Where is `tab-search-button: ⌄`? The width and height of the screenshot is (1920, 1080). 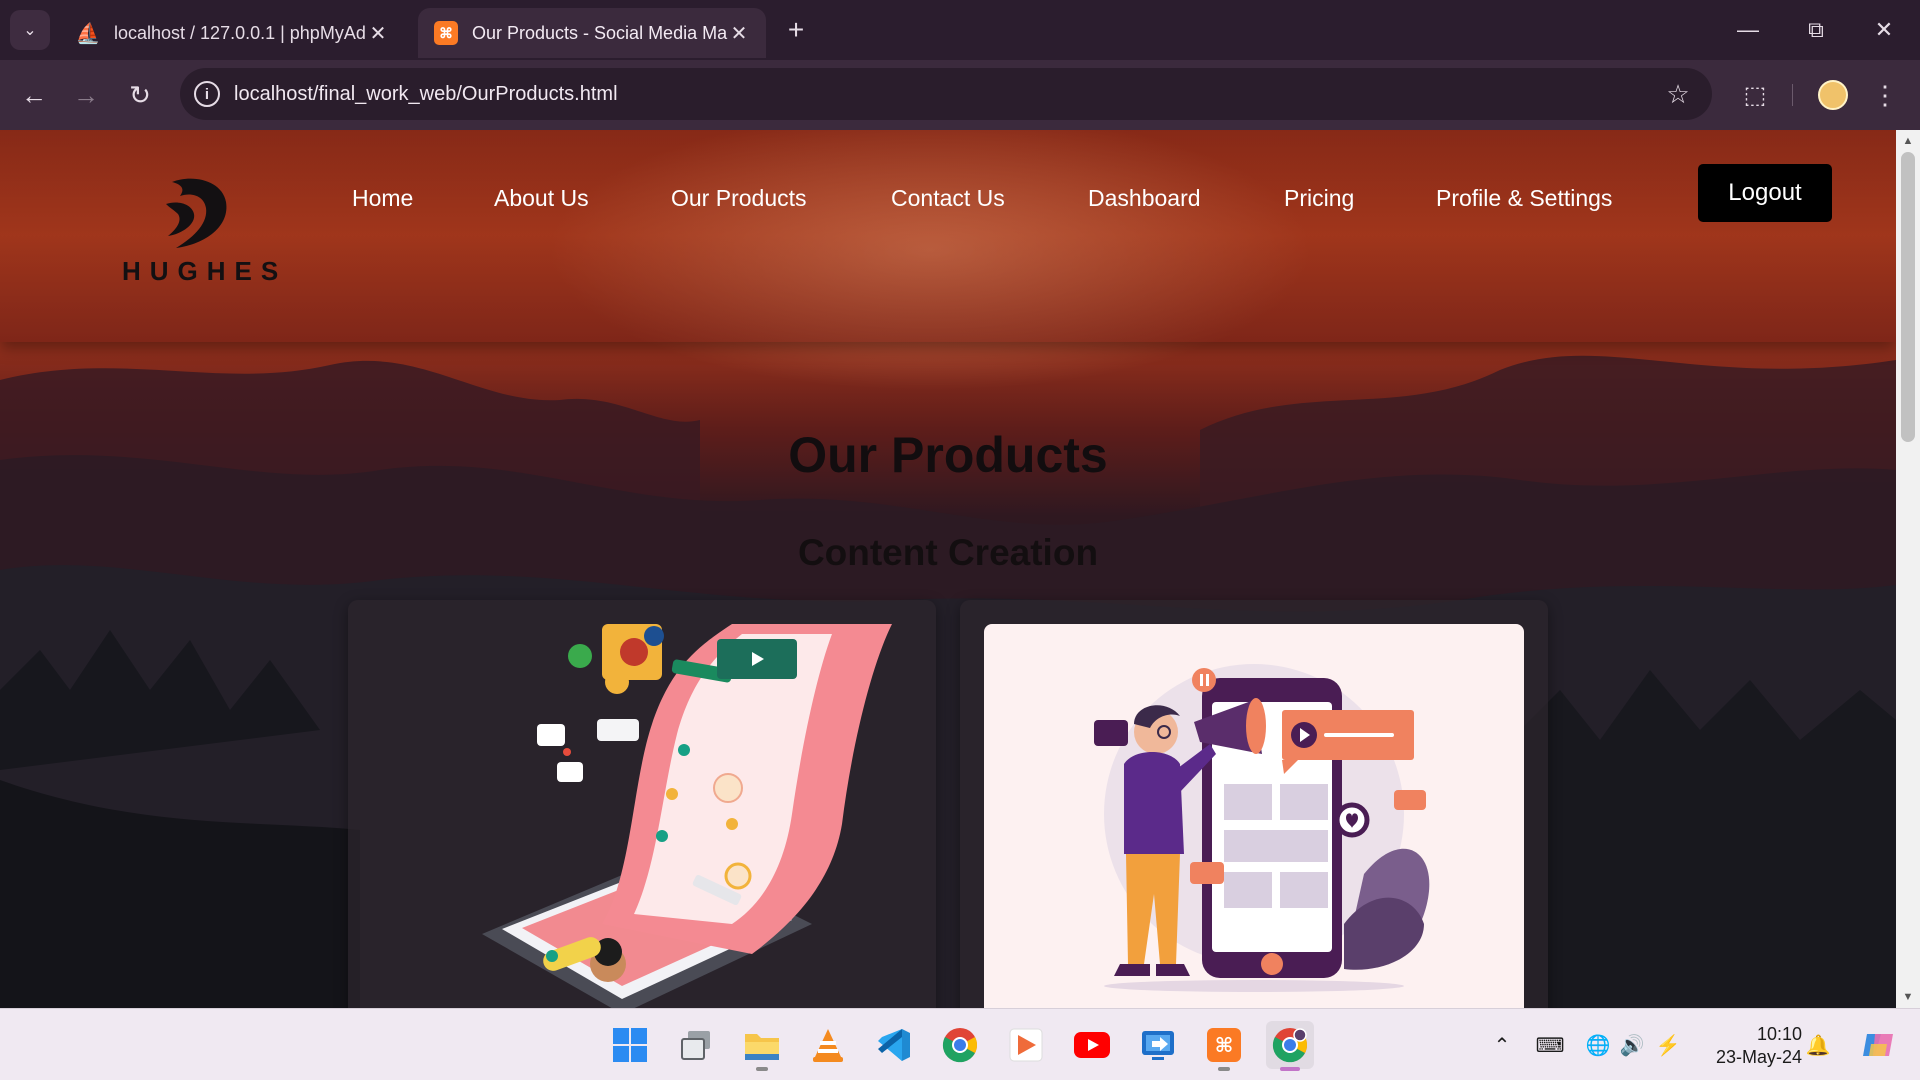
tab-search-button: ⌄ is located at coordinates (30, 30).